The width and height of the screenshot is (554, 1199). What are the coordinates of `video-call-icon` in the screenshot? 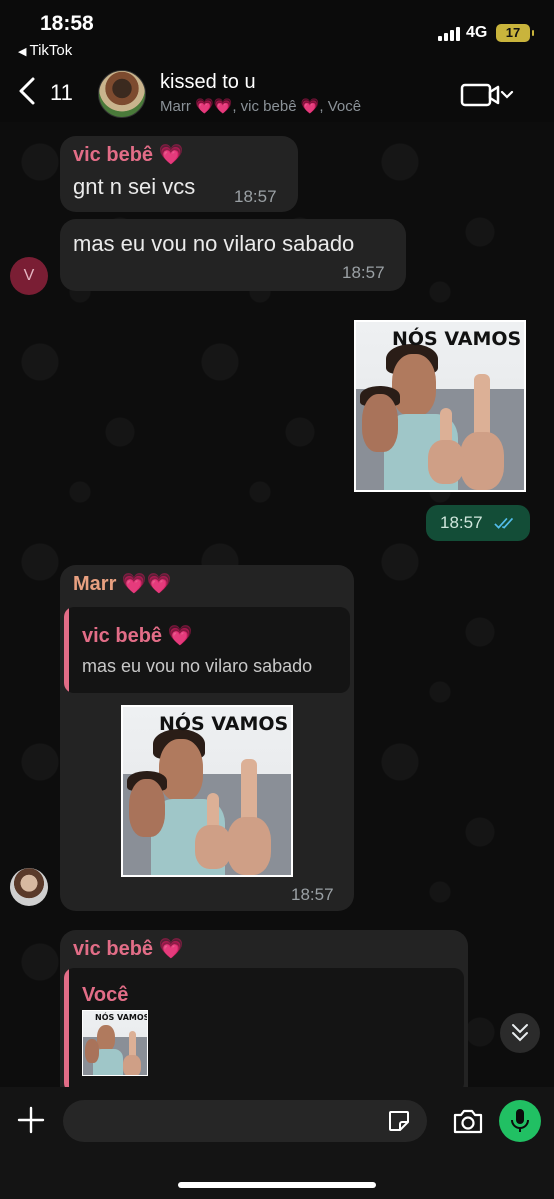 It's located at (488, 95).